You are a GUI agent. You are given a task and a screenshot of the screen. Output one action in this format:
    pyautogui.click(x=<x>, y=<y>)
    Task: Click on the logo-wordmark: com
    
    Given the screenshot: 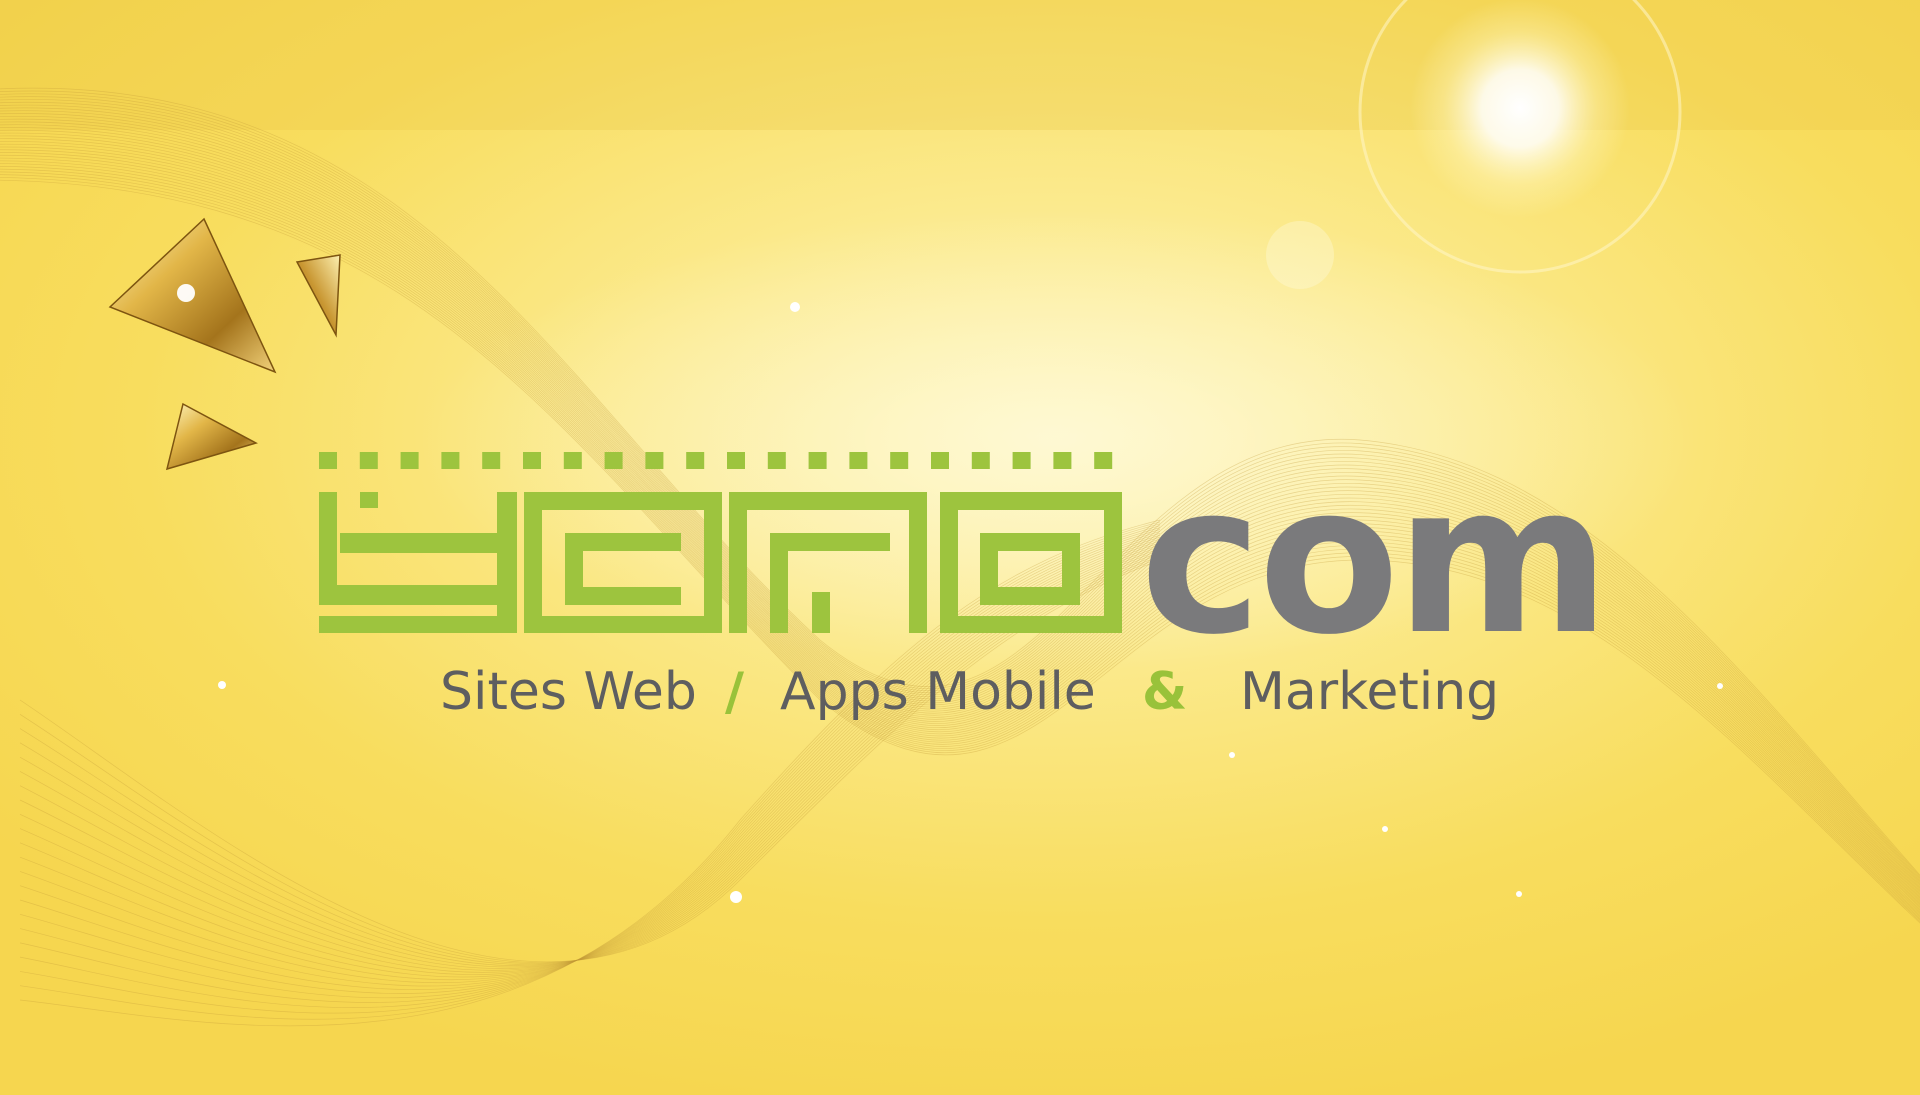 What is the action you would take?
    pyautogui.click(x=1375, y=560)
    